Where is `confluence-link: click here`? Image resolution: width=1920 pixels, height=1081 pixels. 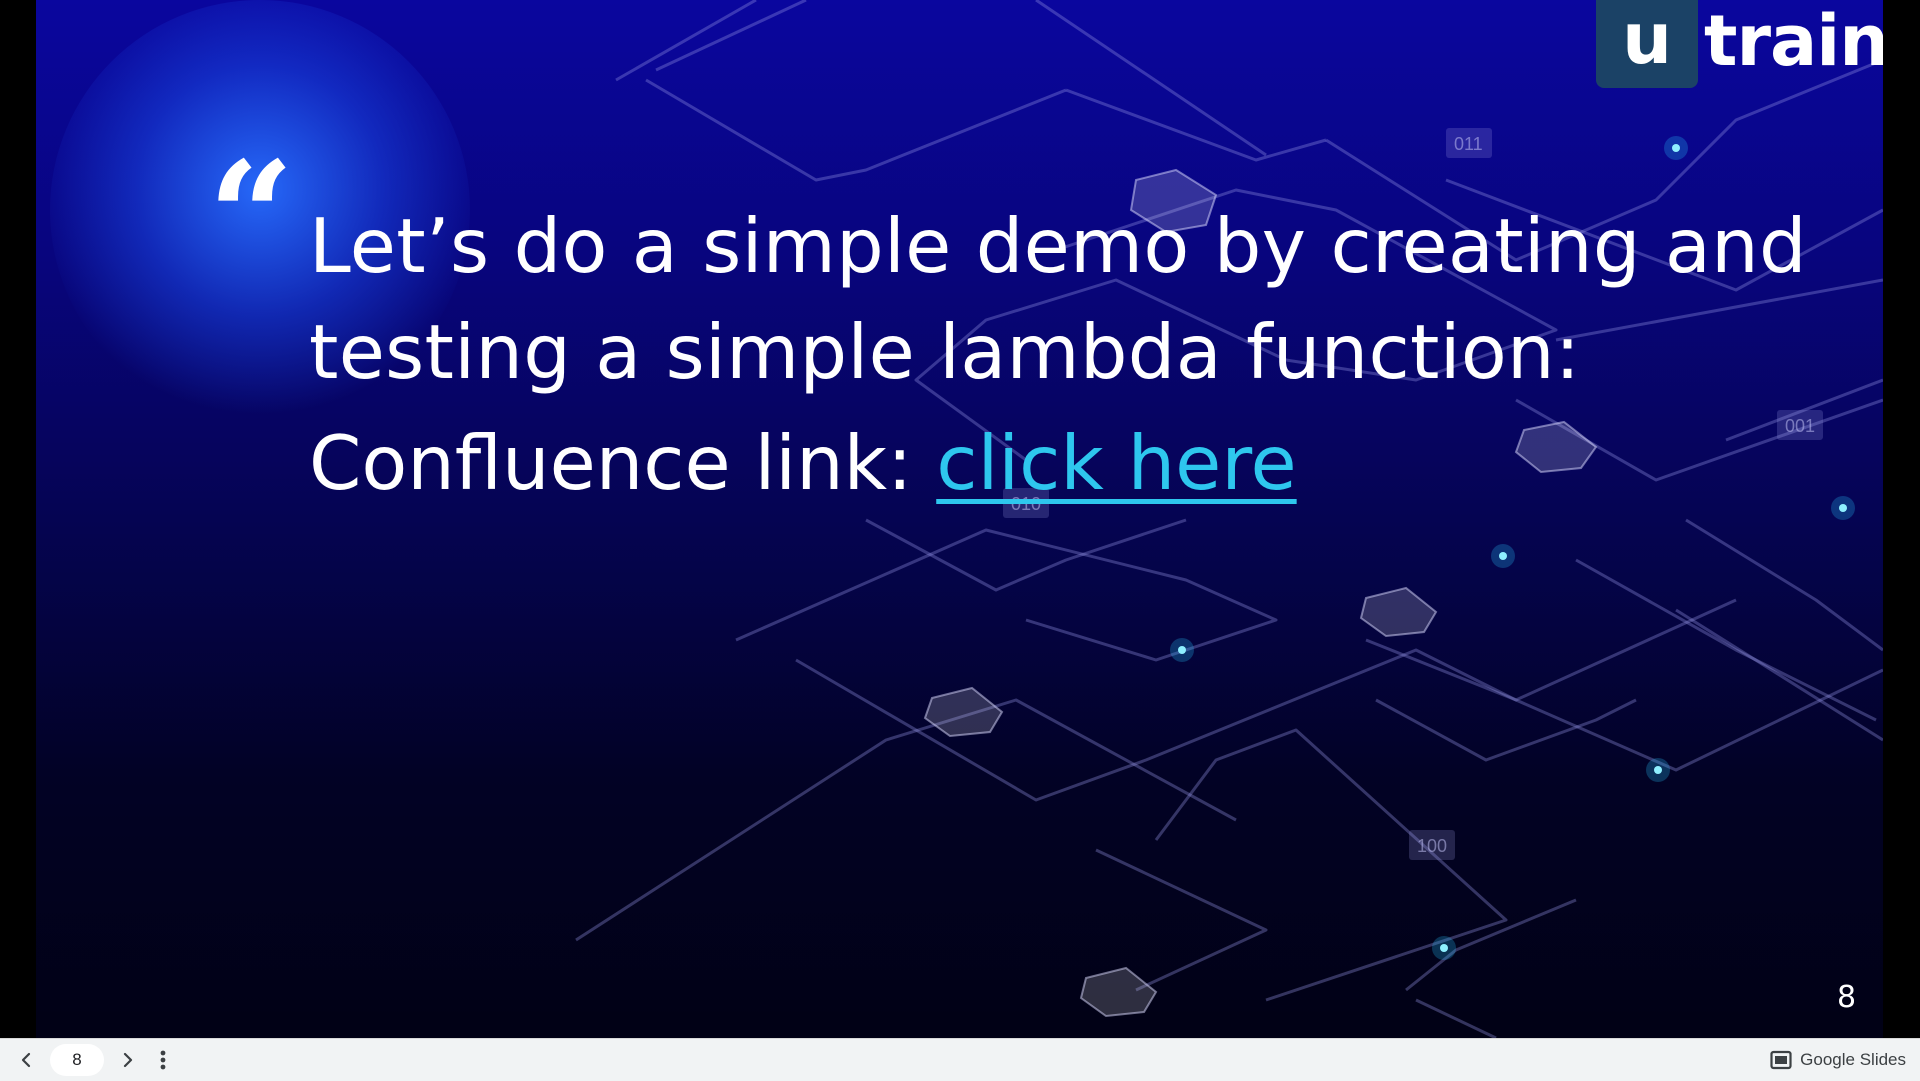
confluence-link: click here is located at coordinates (1116, 463).